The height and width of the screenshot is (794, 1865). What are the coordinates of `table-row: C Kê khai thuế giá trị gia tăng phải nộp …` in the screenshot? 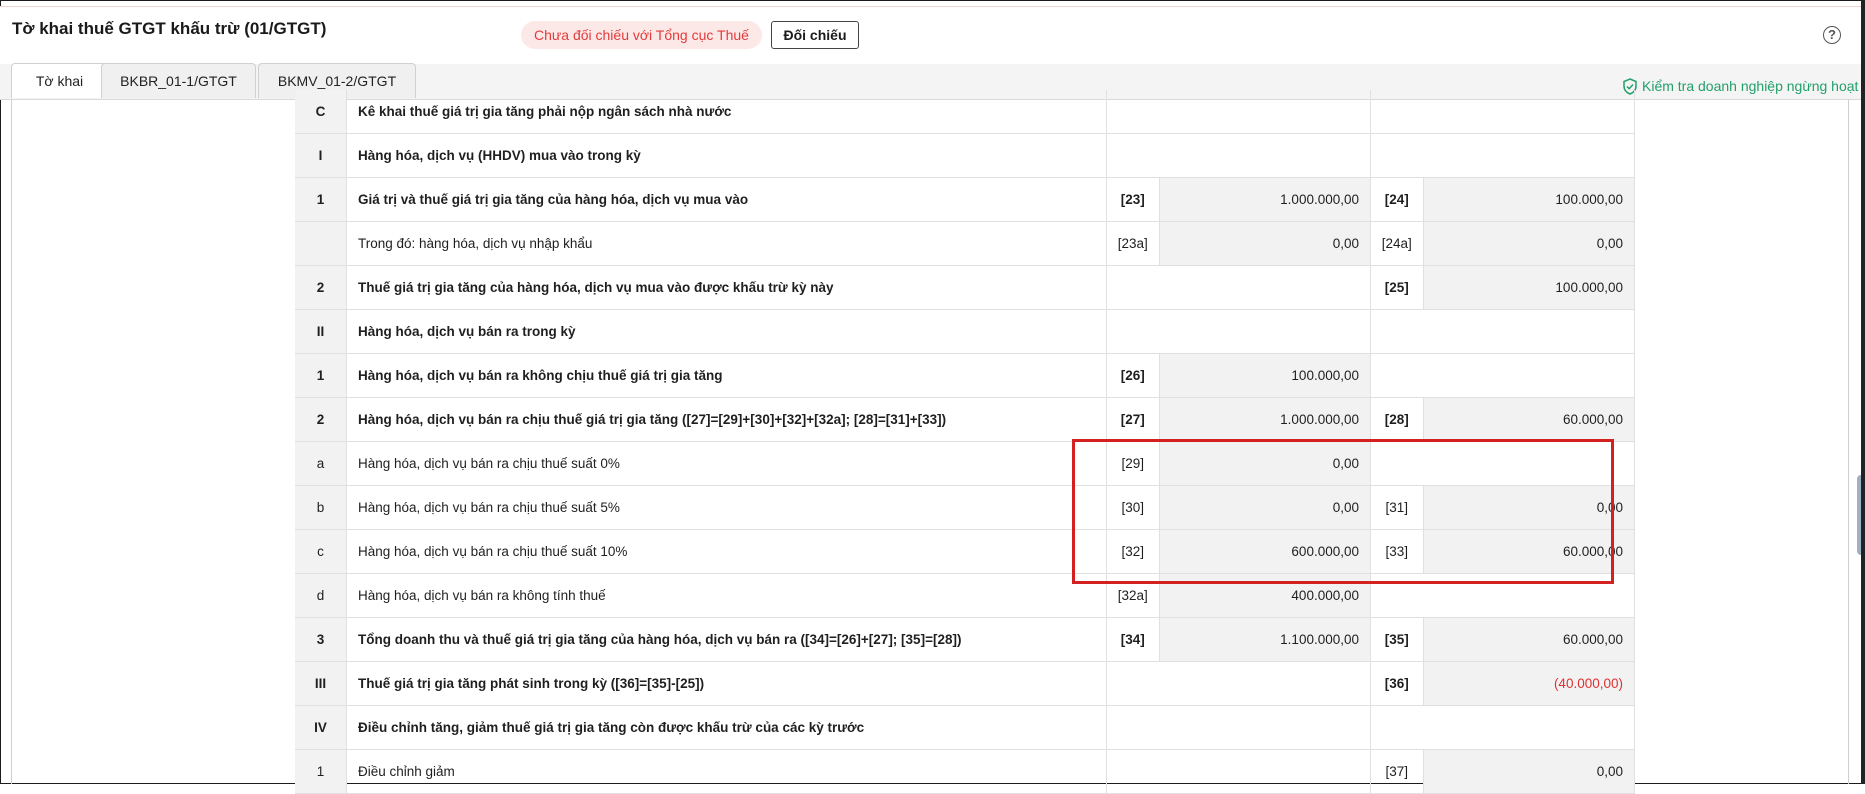 It's located at (965, 112).